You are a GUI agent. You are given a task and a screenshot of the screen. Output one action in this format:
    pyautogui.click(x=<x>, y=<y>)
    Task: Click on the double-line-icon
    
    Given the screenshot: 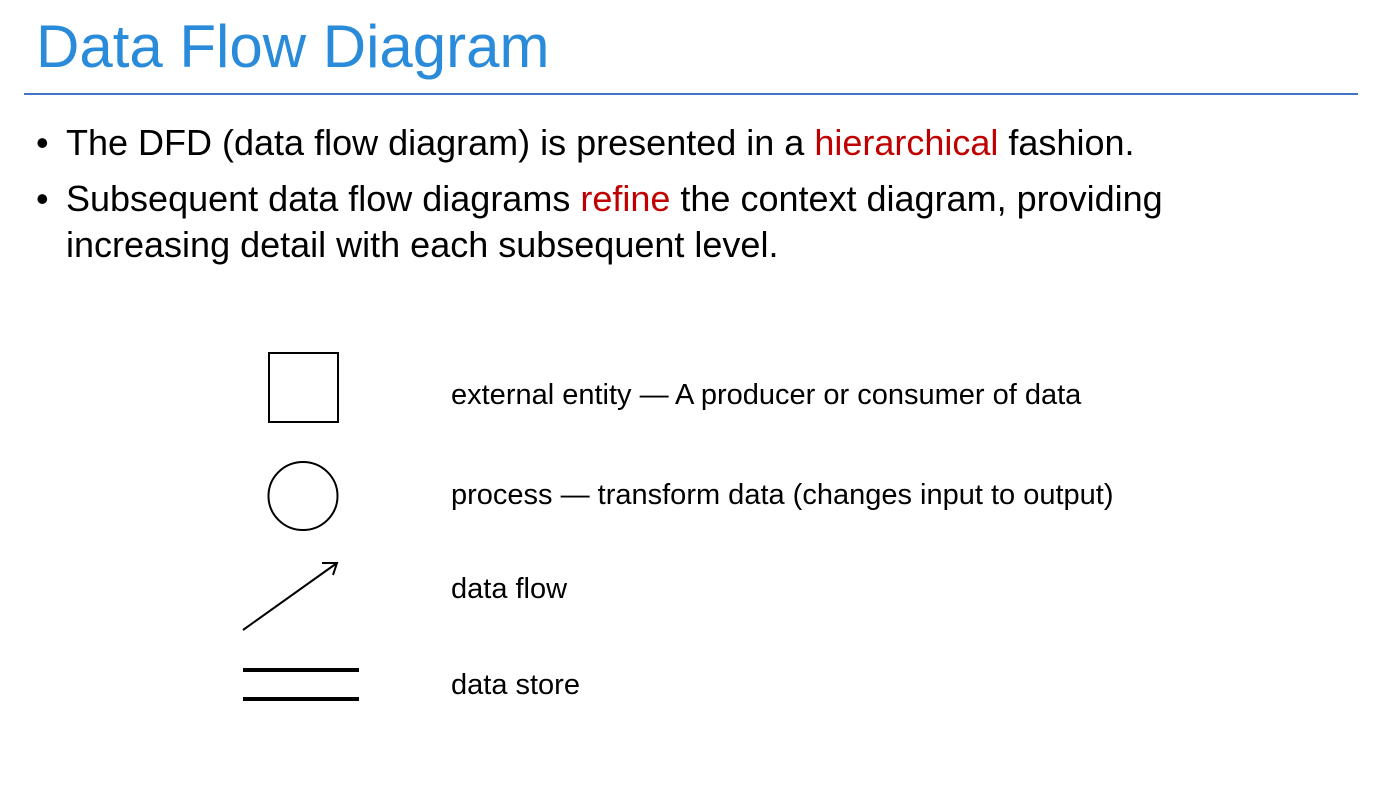 What is the action you would take?
    pyautogui.click(x=301, y=684)
    